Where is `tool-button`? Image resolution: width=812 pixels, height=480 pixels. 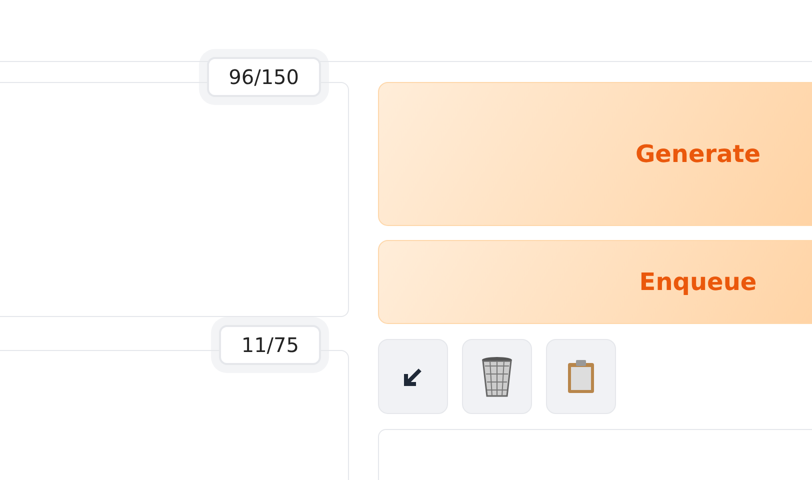 tool-button is located at coordinates (413, 376).